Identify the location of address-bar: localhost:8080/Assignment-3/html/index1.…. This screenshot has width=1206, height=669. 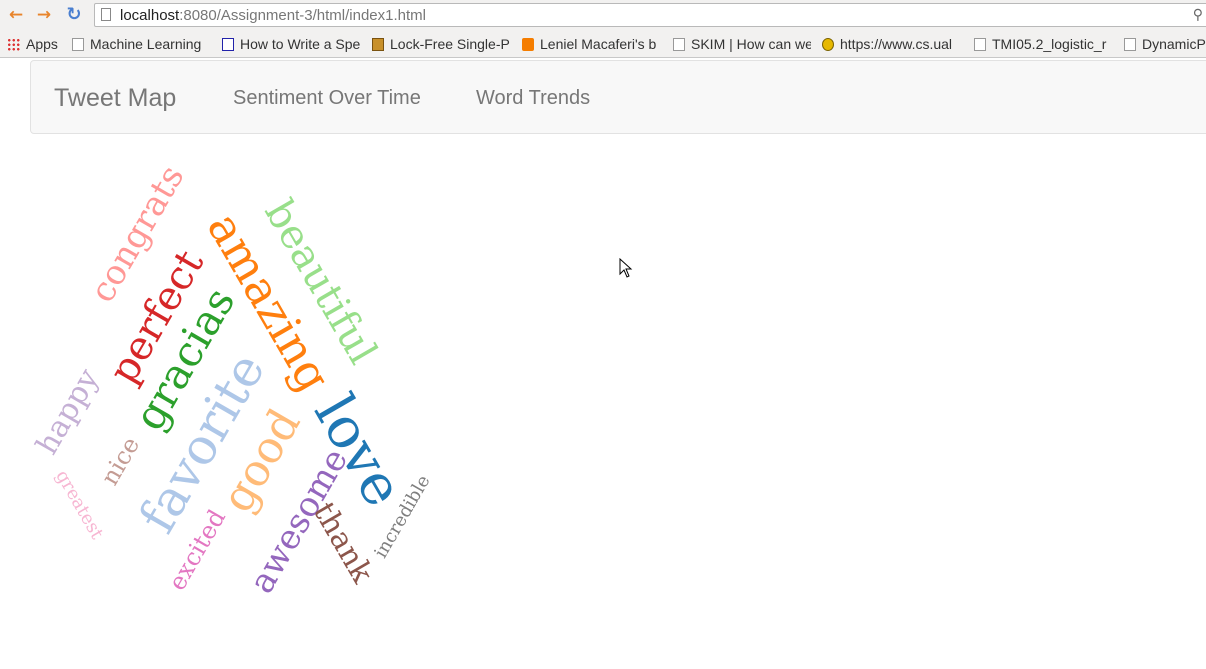
(650, 15).